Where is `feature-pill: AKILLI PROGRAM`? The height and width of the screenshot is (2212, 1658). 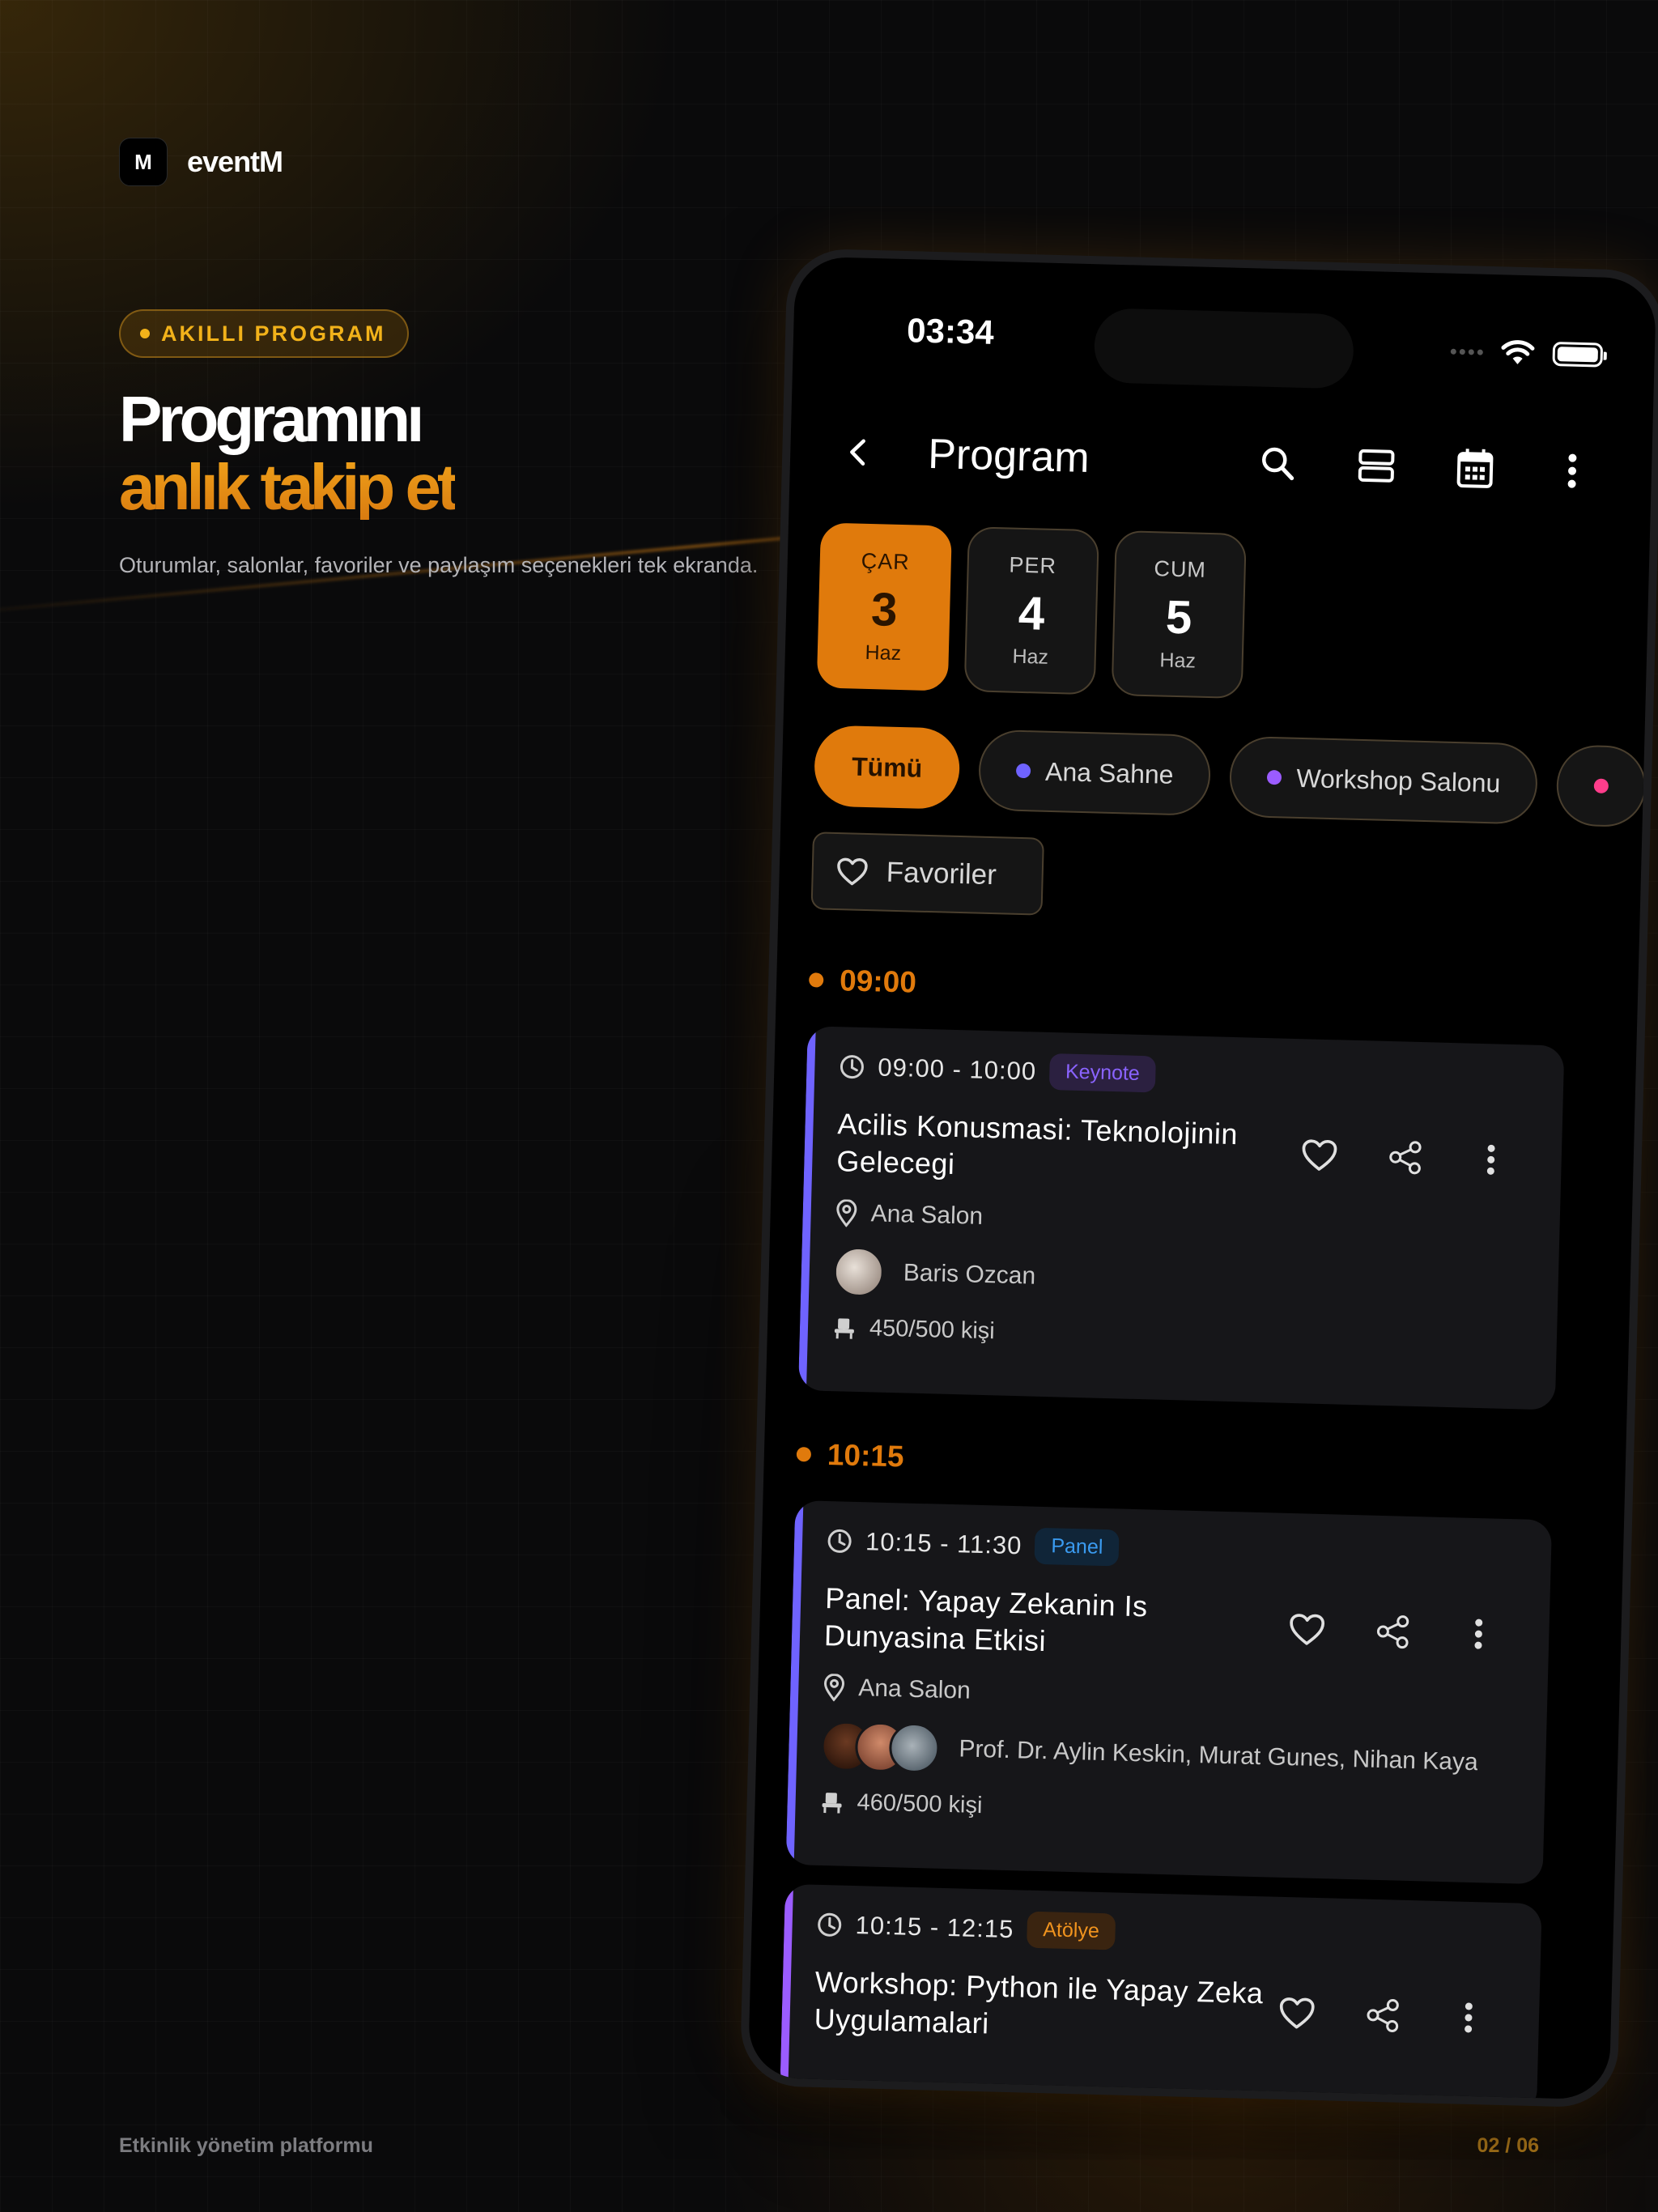 feature-pill: AKILLI PROGRAM is located at coordinates (264, 334).